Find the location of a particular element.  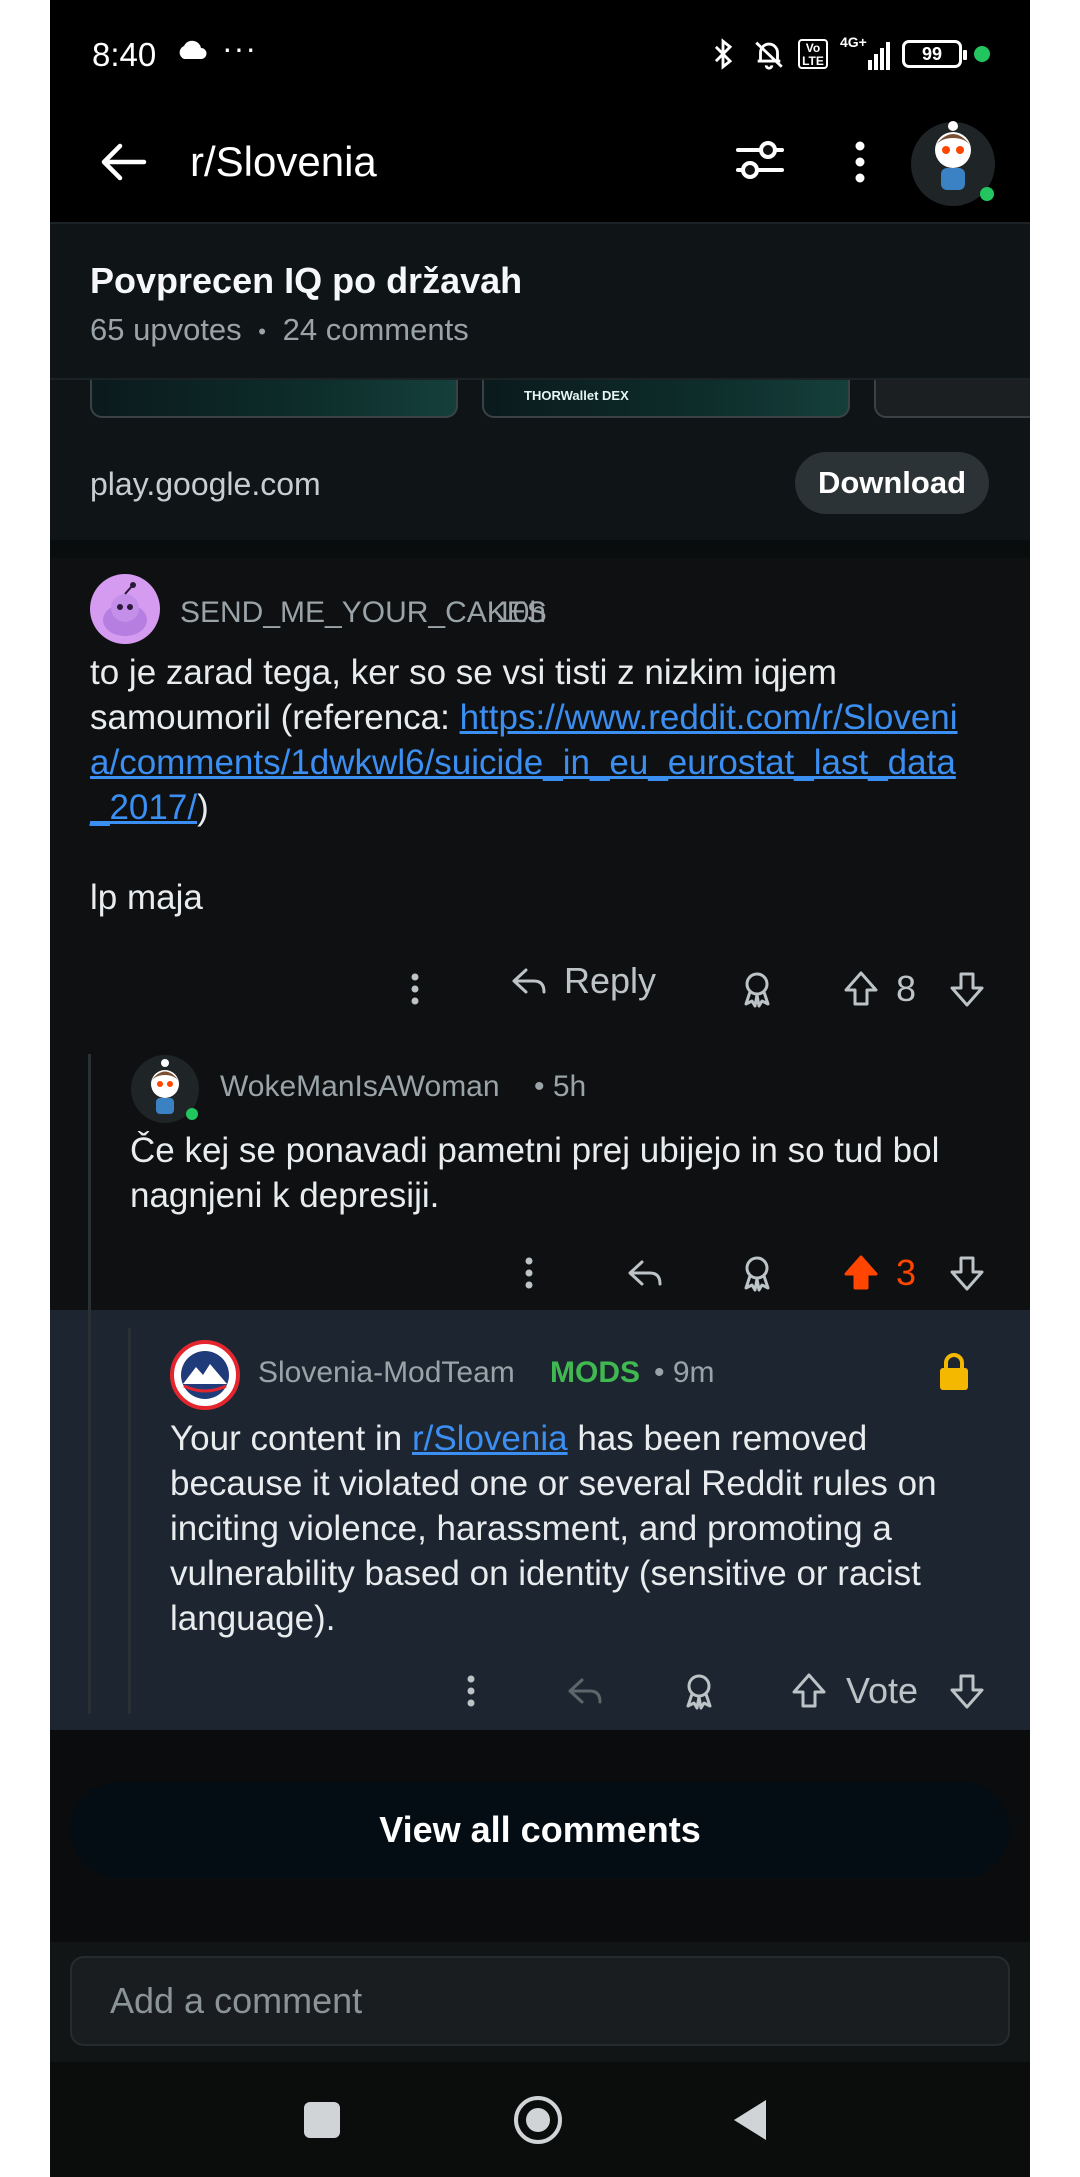

vote-score: 8 is located at coordinates (906, 988).